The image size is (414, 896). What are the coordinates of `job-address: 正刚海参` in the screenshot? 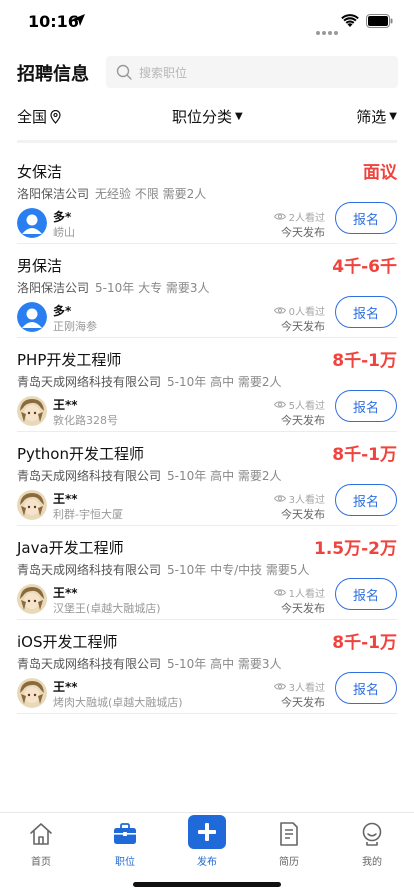 It's located at (75, 326).